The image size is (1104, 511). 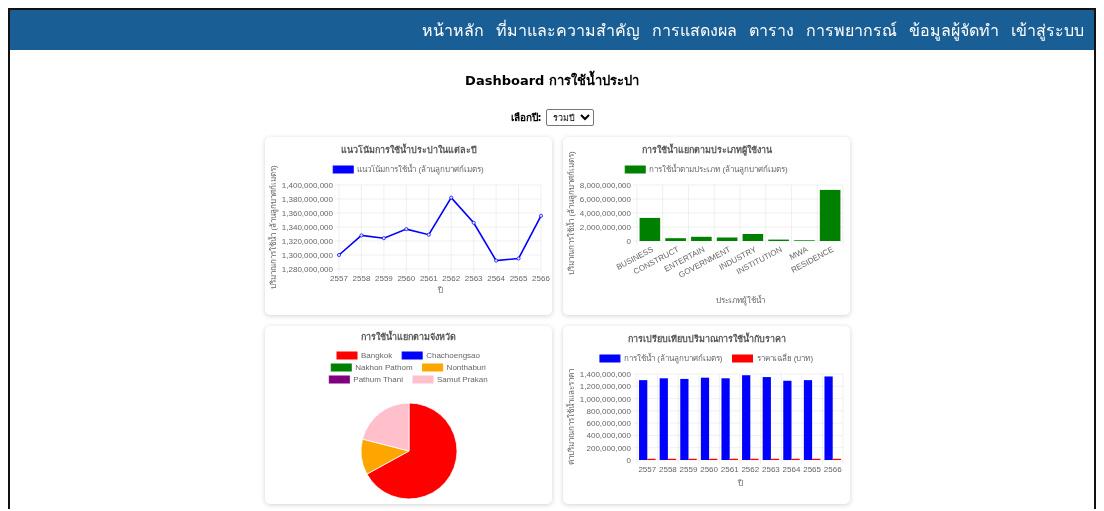 What do you see at coordinates (851, 30) in the screenshot?
I see `nav-link: การพยากรณ์` at bounding box center [851, 30].